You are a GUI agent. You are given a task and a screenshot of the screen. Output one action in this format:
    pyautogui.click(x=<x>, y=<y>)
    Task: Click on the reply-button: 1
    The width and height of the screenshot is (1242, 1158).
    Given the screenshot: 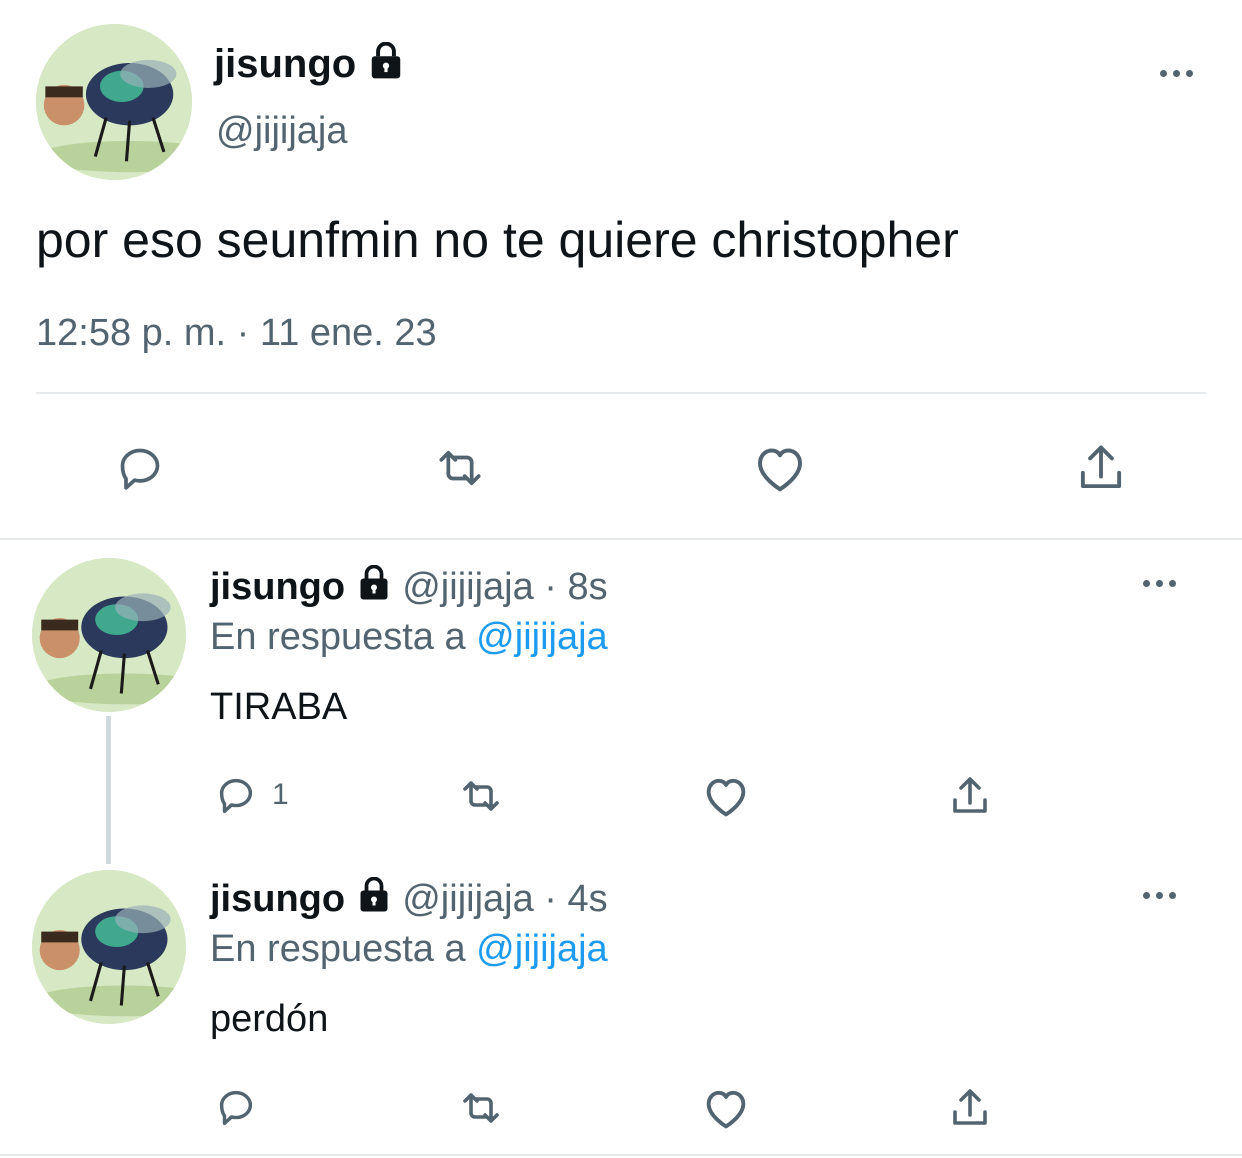 What is the action you would take?
    pyautogui.click(x=250, y=795)
    